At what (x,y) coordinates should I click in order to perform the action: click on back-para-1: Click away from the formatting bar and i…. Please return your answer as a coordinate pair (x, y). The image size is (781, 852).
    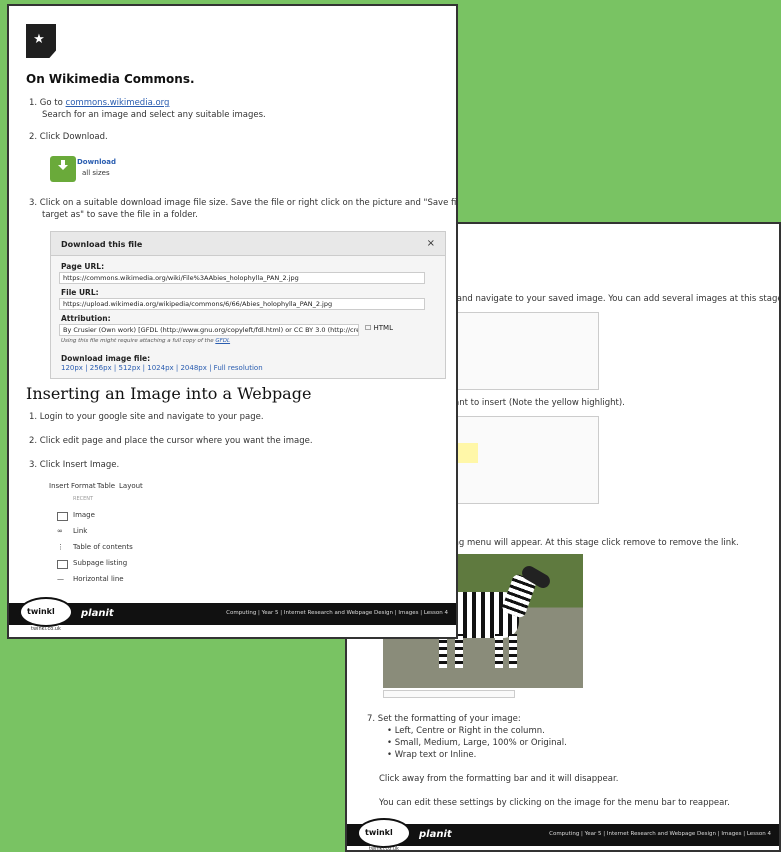
    Looking at the image, I should click on (499, 779).